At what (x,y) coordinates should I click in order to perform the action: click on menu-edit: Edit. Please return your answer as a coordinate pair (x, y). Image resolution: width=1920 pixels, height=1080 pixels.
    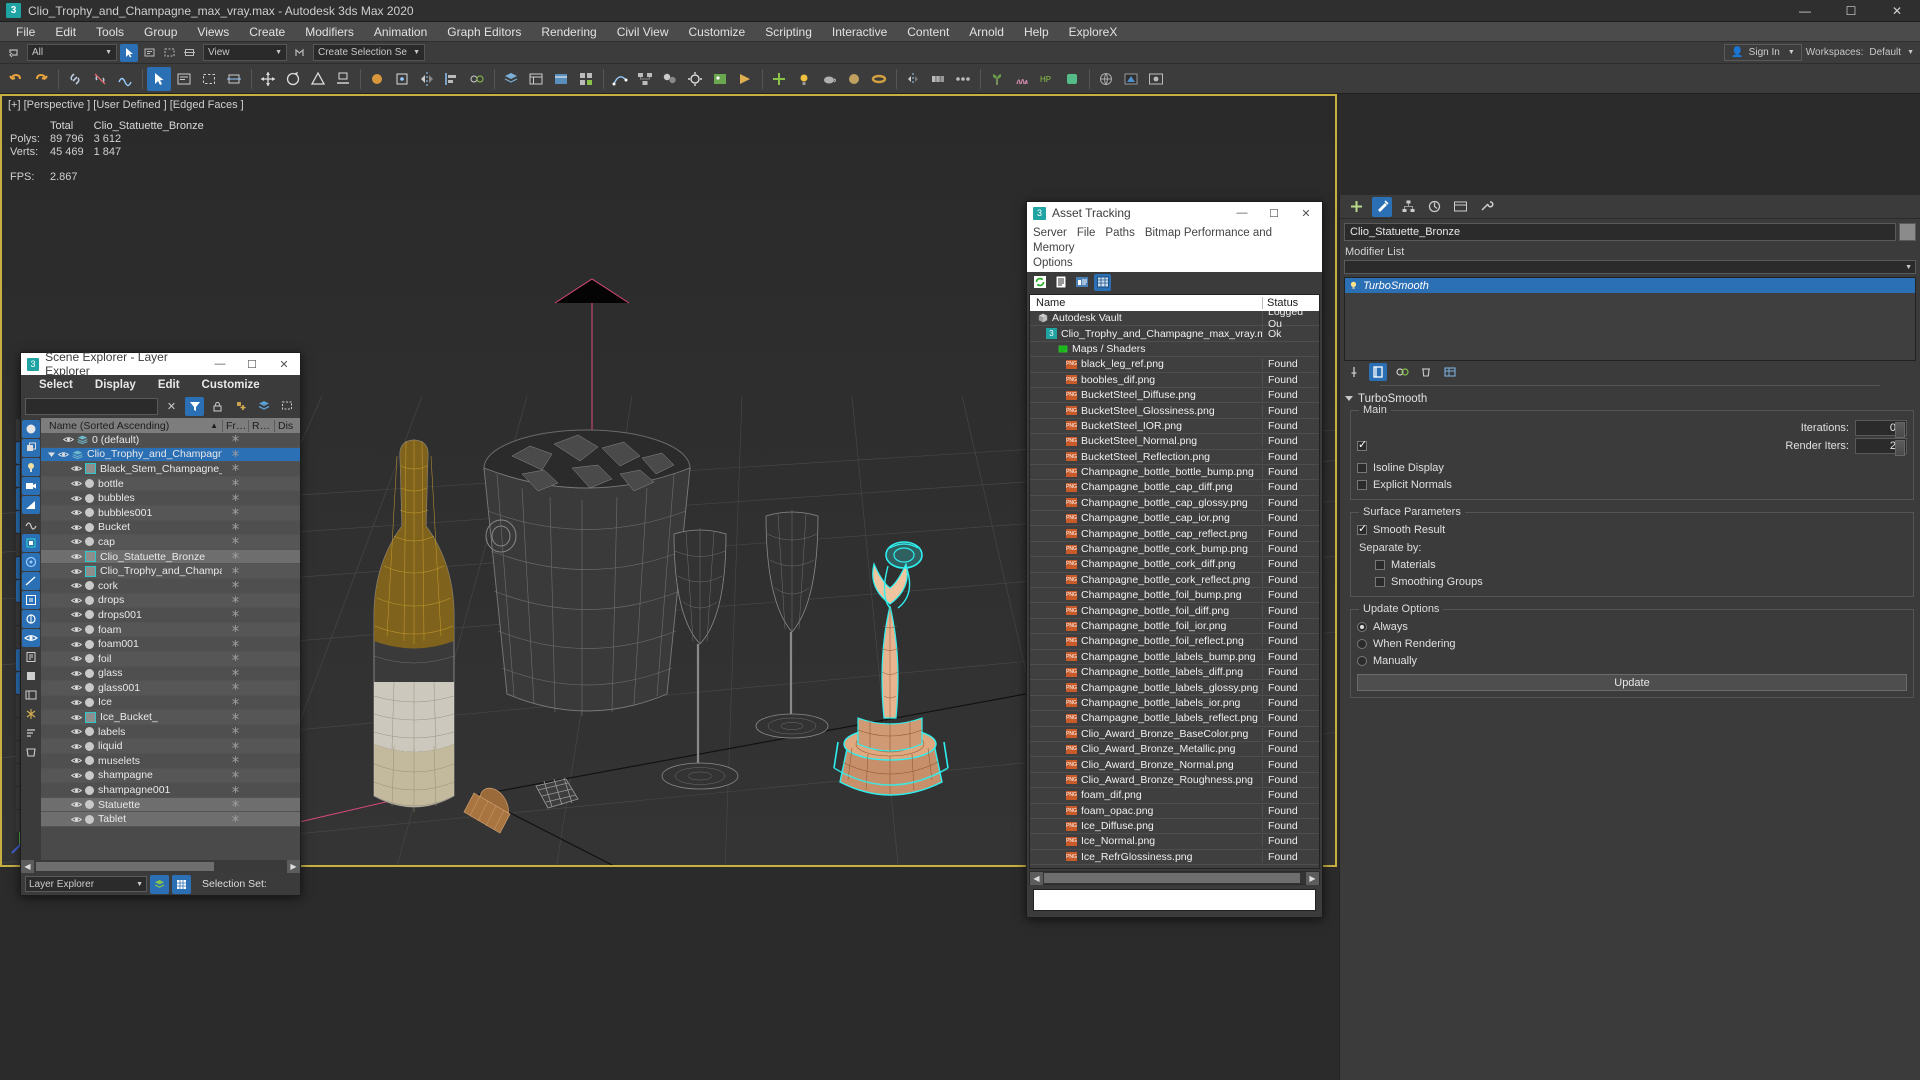
    Looking at the image, I should click on (65, 32).